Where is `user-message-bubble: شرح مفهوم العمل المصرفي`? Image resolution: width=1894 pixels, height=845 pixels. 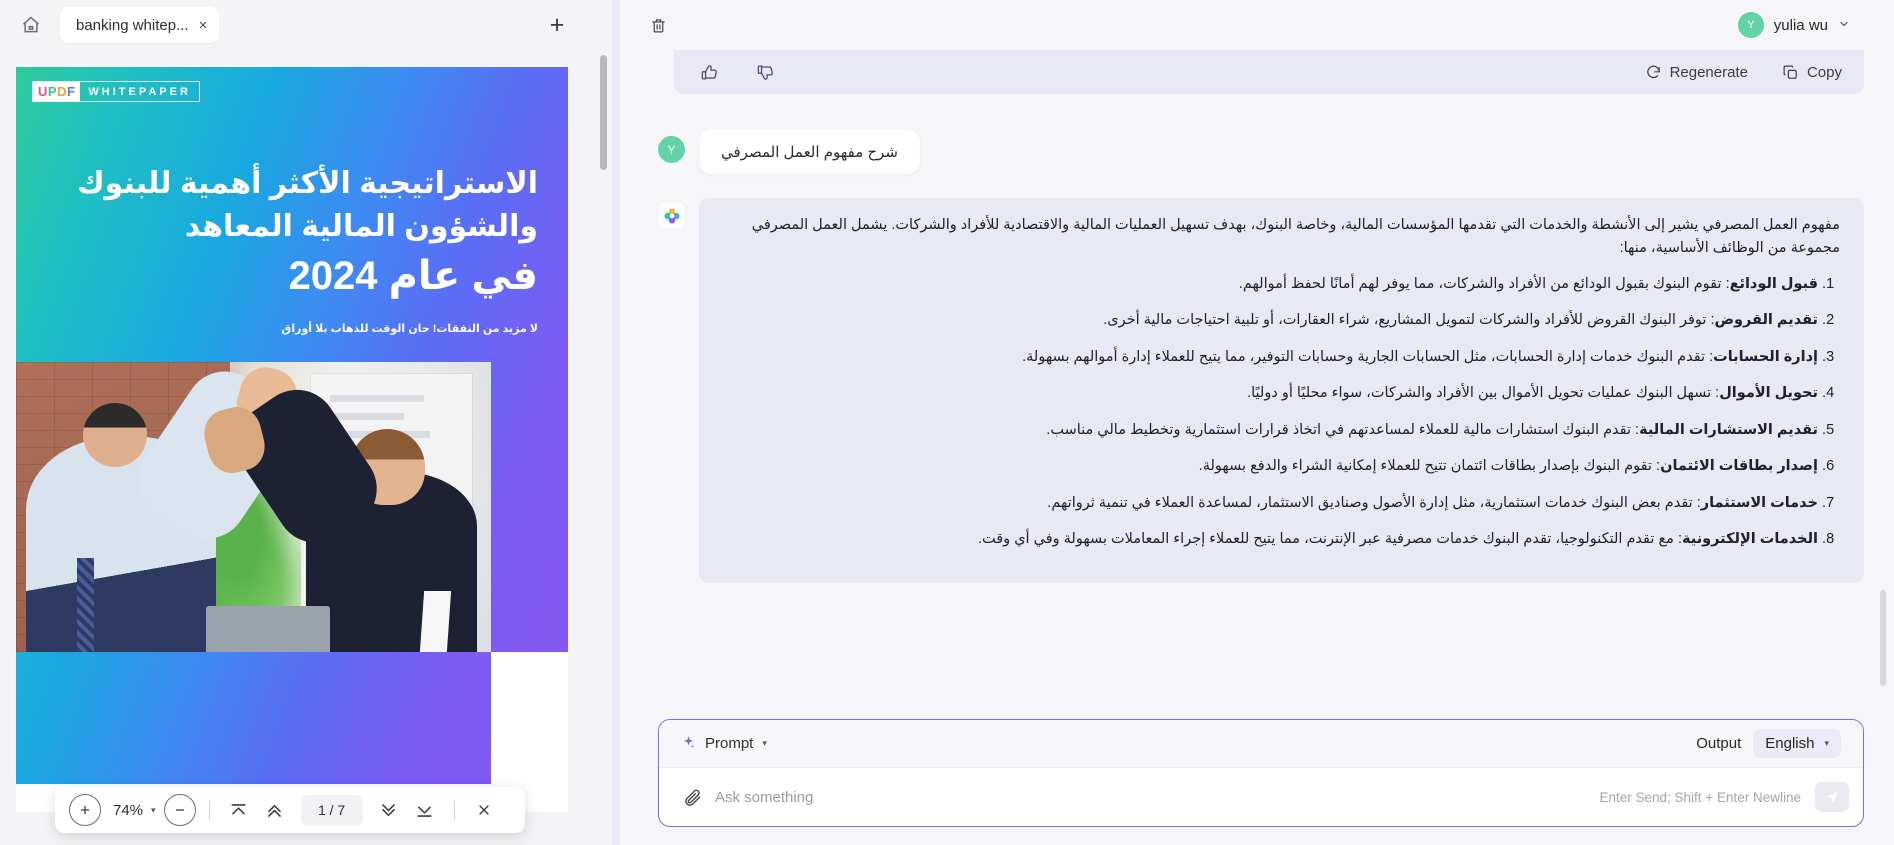
user-message-bubble: شرح مفهوم العمل المصرفي is located at coordinates (809, 152).